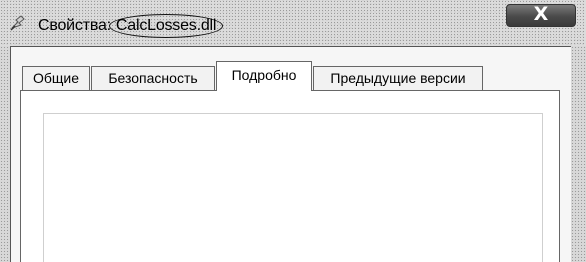  I want to click on file-properties-icon, so click(17, 23).